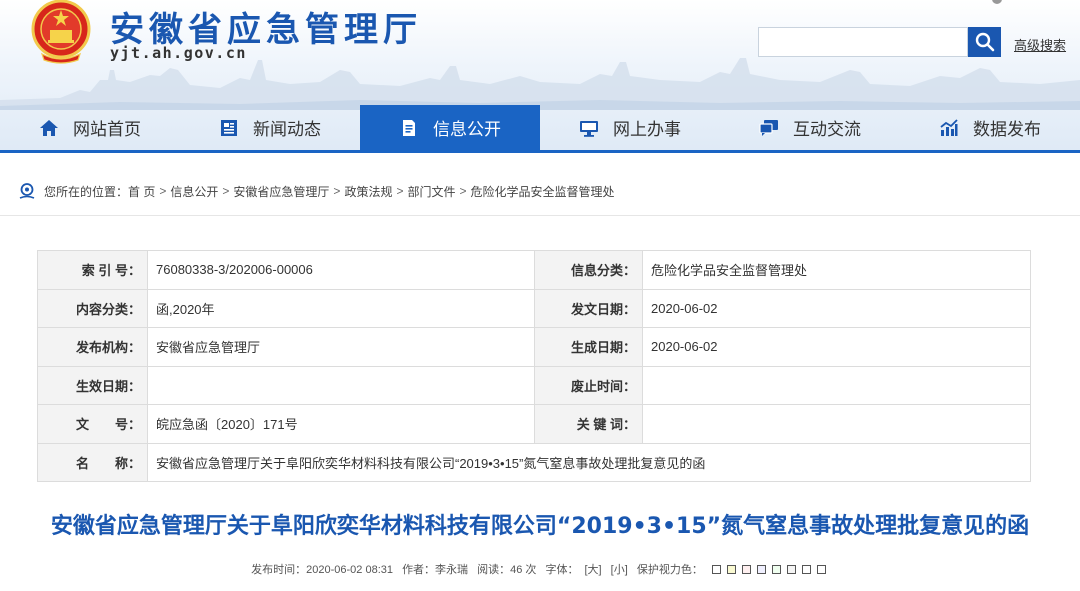 This screenshot has height=591, width=1080. I want to click on effective-date-value, so click(341, 385).